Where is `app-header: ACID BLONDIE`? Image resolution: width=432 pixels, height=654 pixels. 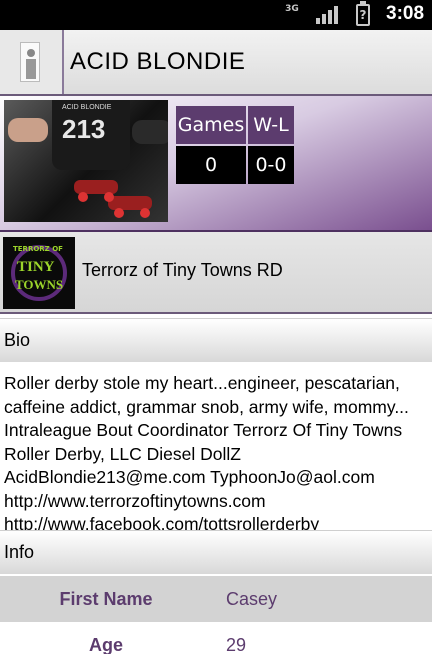
app-header: ACID BLONDIE is located at coordinates (216, 63).